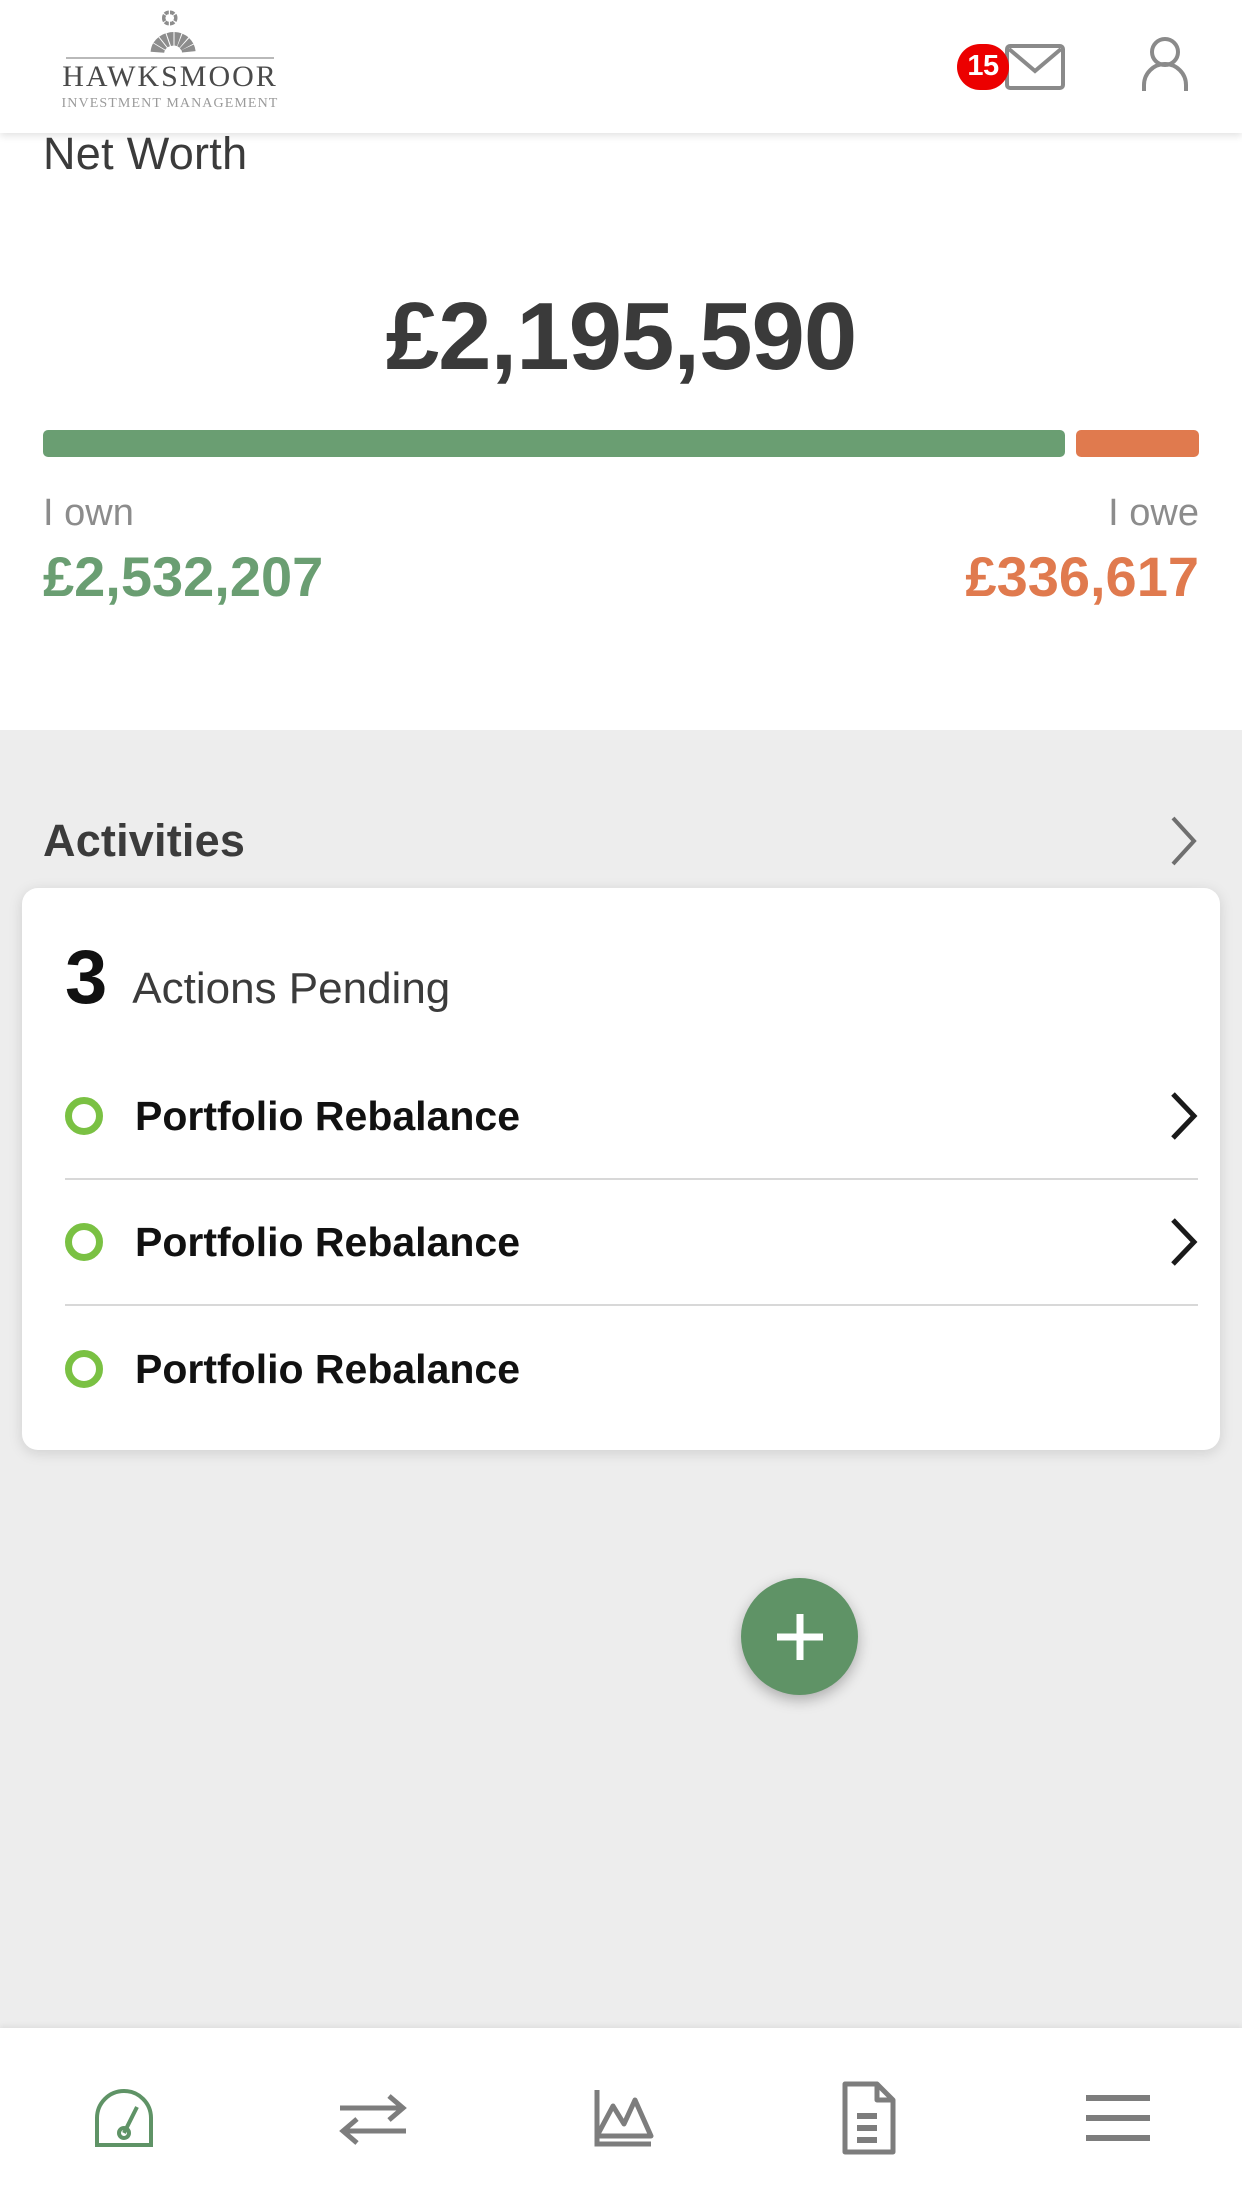 This screenshot has height=2208, width=1242. What do you see at coordinates (144, 840) in the screenshot?
I see `activities-title: Activities` at bounding box center [144, 840].